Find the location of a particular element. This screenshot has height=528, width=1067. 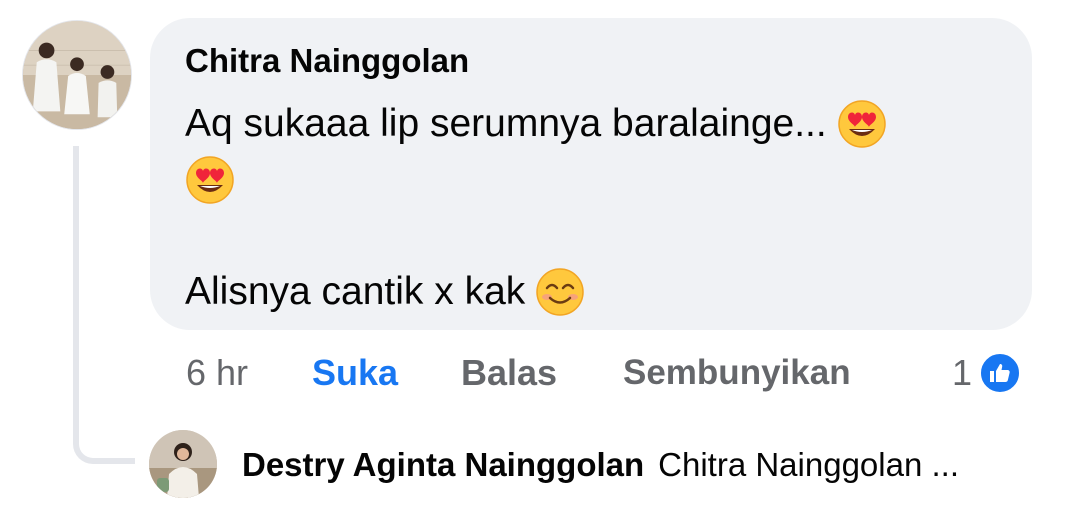

comment-author-name: Chitra Nainggolan is located at coordinates (327, 61).